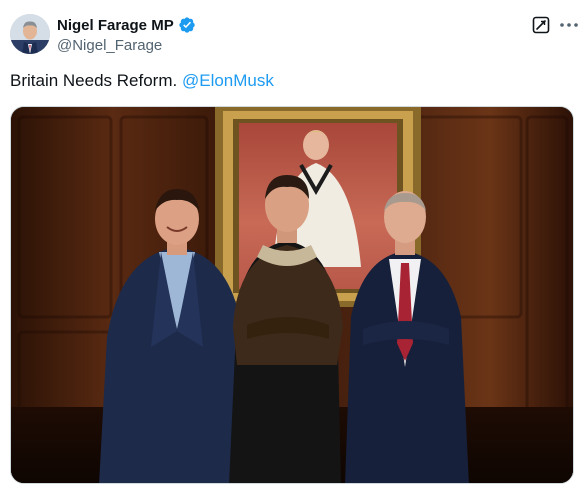  Describe the element at coordinates (187, 25) in the screenshot. I see `verified-badge-icon` at that location.